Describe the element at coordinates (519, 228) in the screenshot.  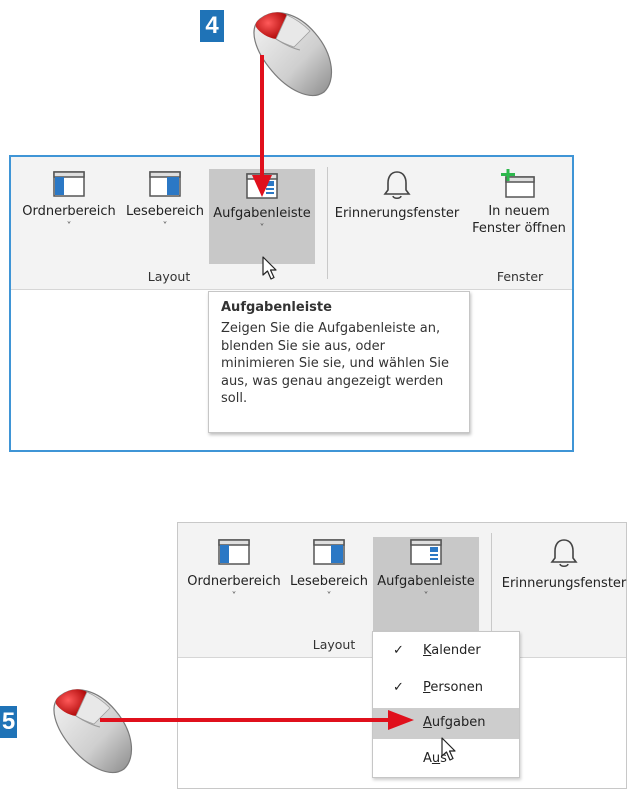
I see `open-new-window-label-line2: Fenster öffnen` at that location.